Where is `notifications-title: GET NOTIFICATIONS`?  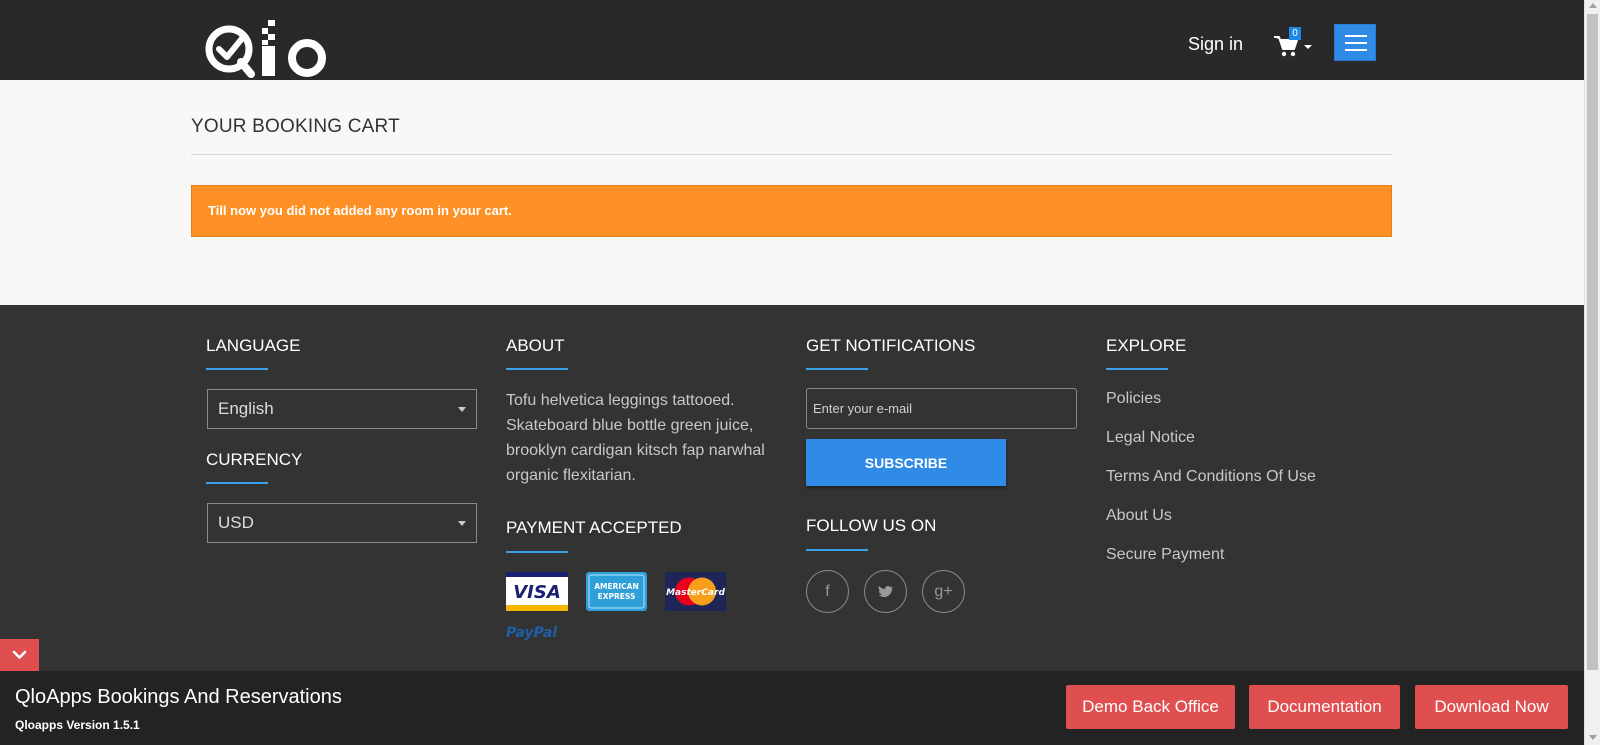
notifications-title: GET NOTIFICATIONS is located at coordinates (891, 345).